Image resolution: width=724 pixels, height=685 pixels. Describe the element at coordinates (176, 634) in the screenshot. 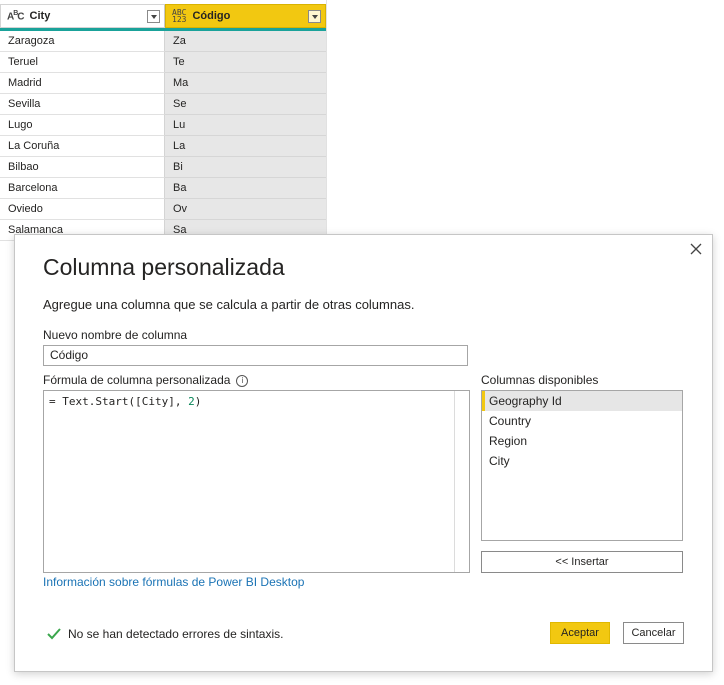

I see `syntax-status-text: No se han detectado errores de sintaxis.` at that location.